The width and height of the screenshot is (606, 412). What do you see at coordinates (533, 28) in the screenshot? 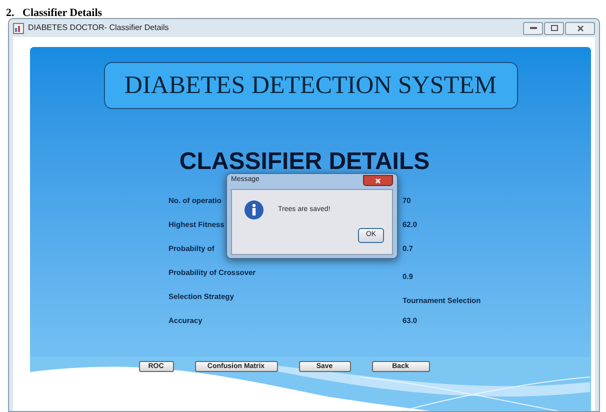
I see `minimize-button` at bounding box center [533, 28].